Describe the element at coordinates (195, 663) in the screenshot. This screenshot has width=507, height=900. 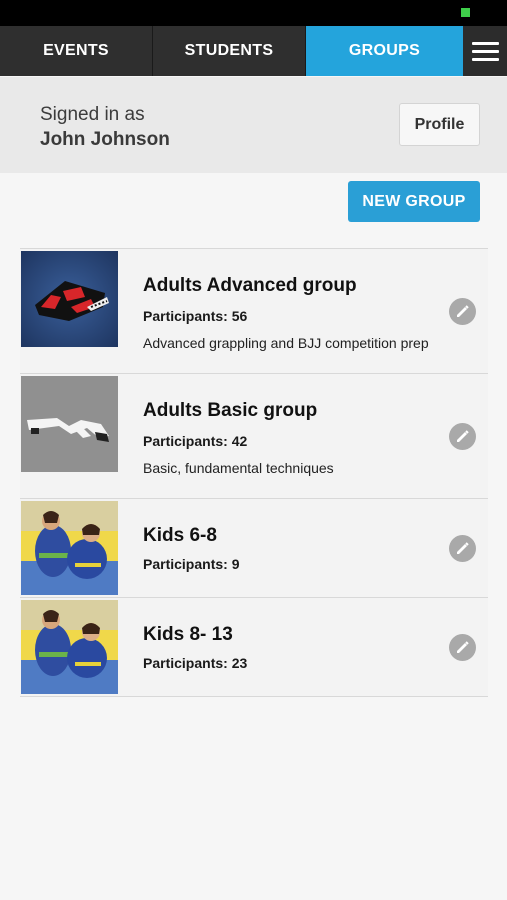
I see `participants-count: Participants: 23` at that location.